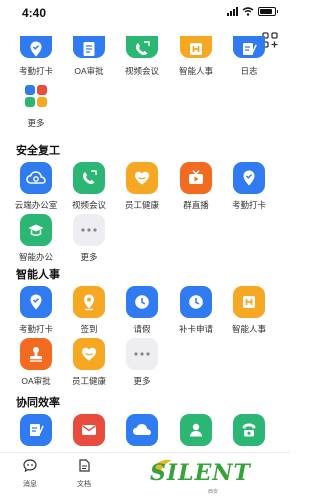 Image resolution: width=320 pixels, height=500 pixels. I want to click on app-s0-6: 更多, so click(89, 238).